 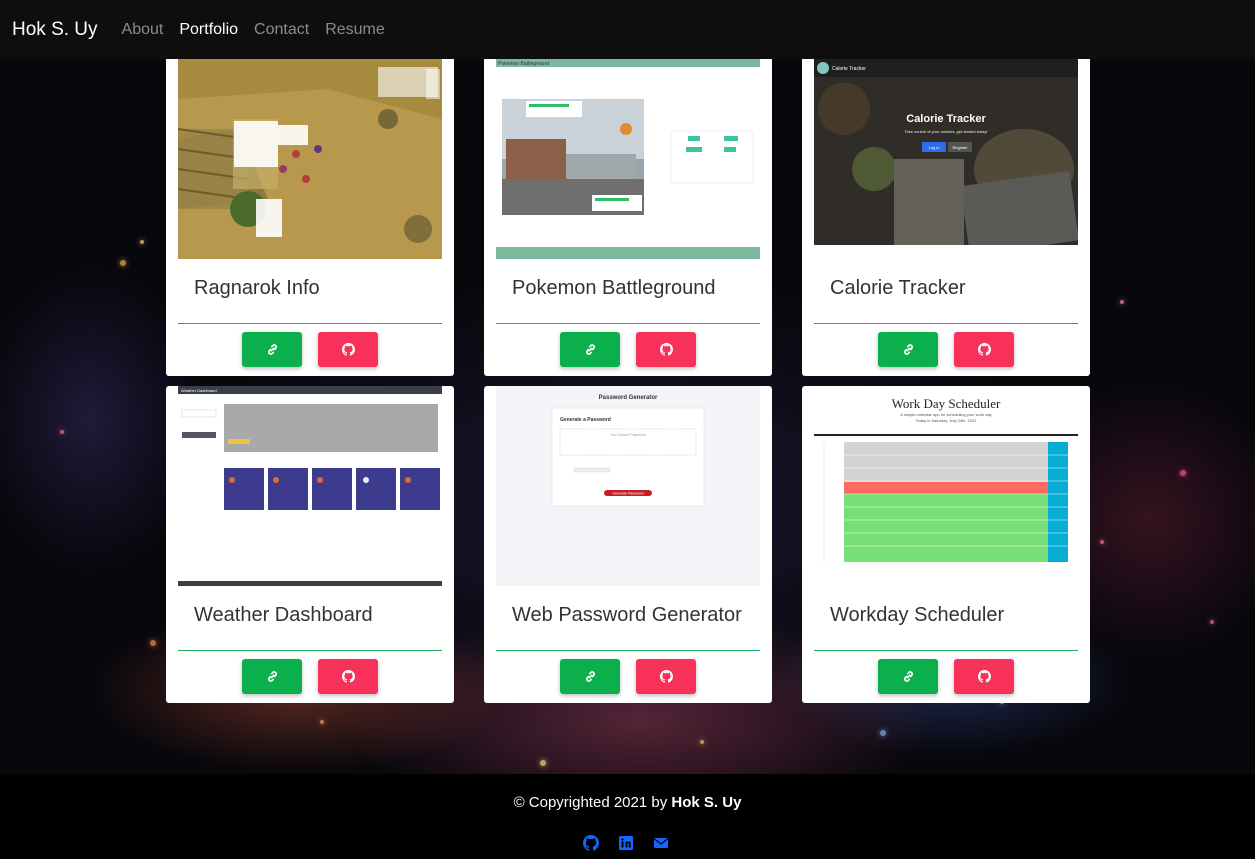 What do you see at coordinates (143, 30) in the screenshot?
I see `nav-about: About` at bounding box center [143, 30].